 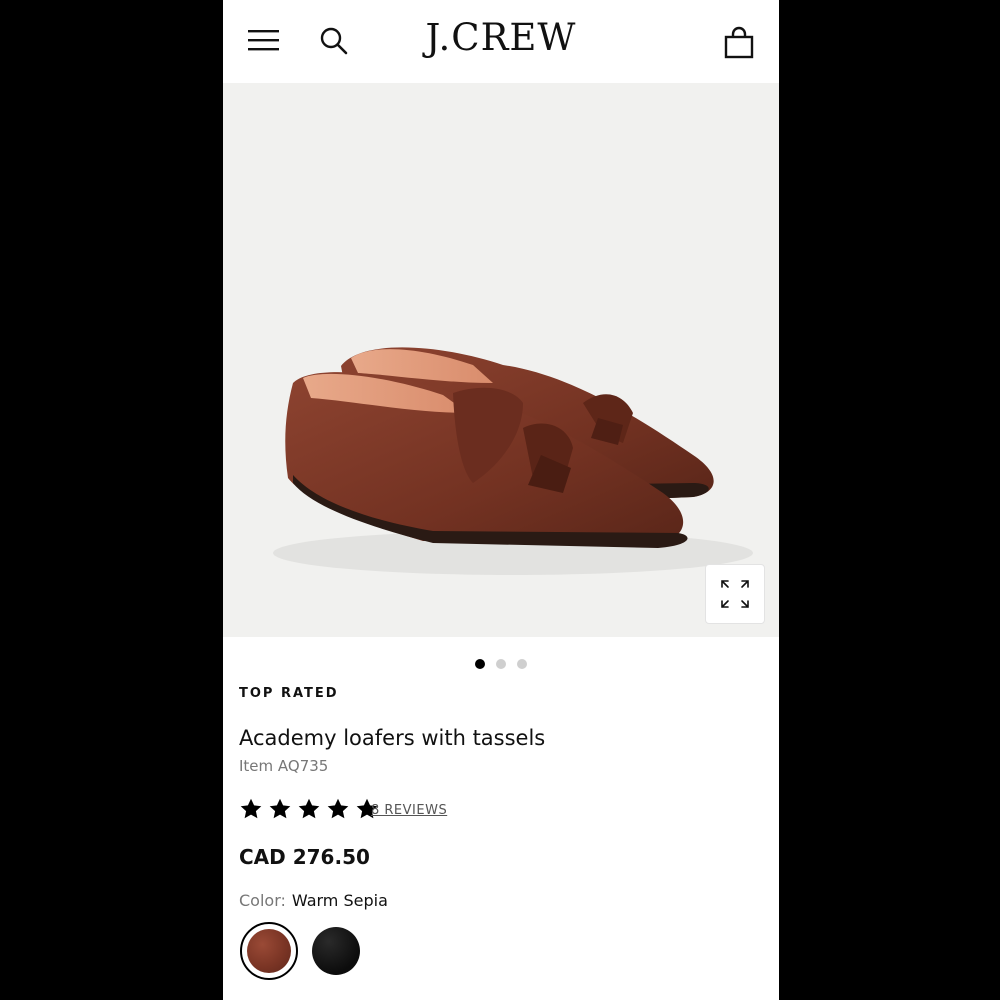 I want to click on top-rated-badge: TOP RATED, so click(x=289, y=693).